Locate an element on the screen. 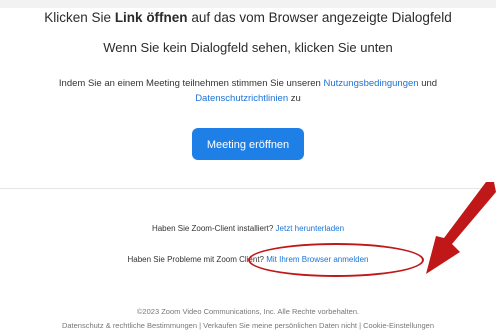 This screenshot has height=335, width=496. open-meeting-container: Meeting eröffnen is located at coordinates (248, 145).